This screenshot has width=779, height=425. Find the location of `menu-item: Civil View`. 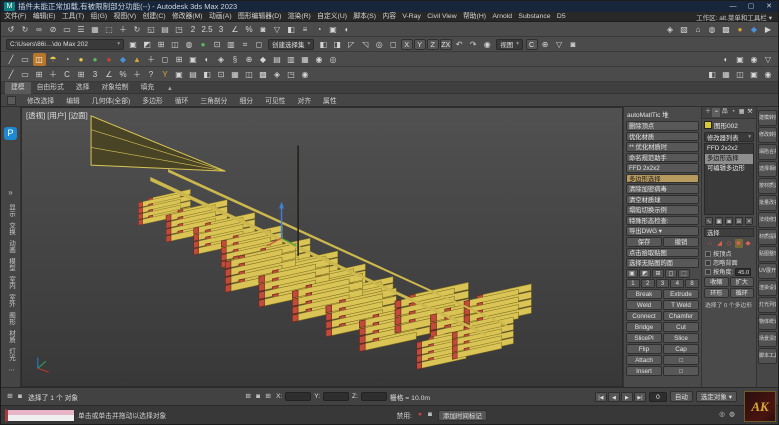

menu-item: Civil View is located at coordinates (442, 17).